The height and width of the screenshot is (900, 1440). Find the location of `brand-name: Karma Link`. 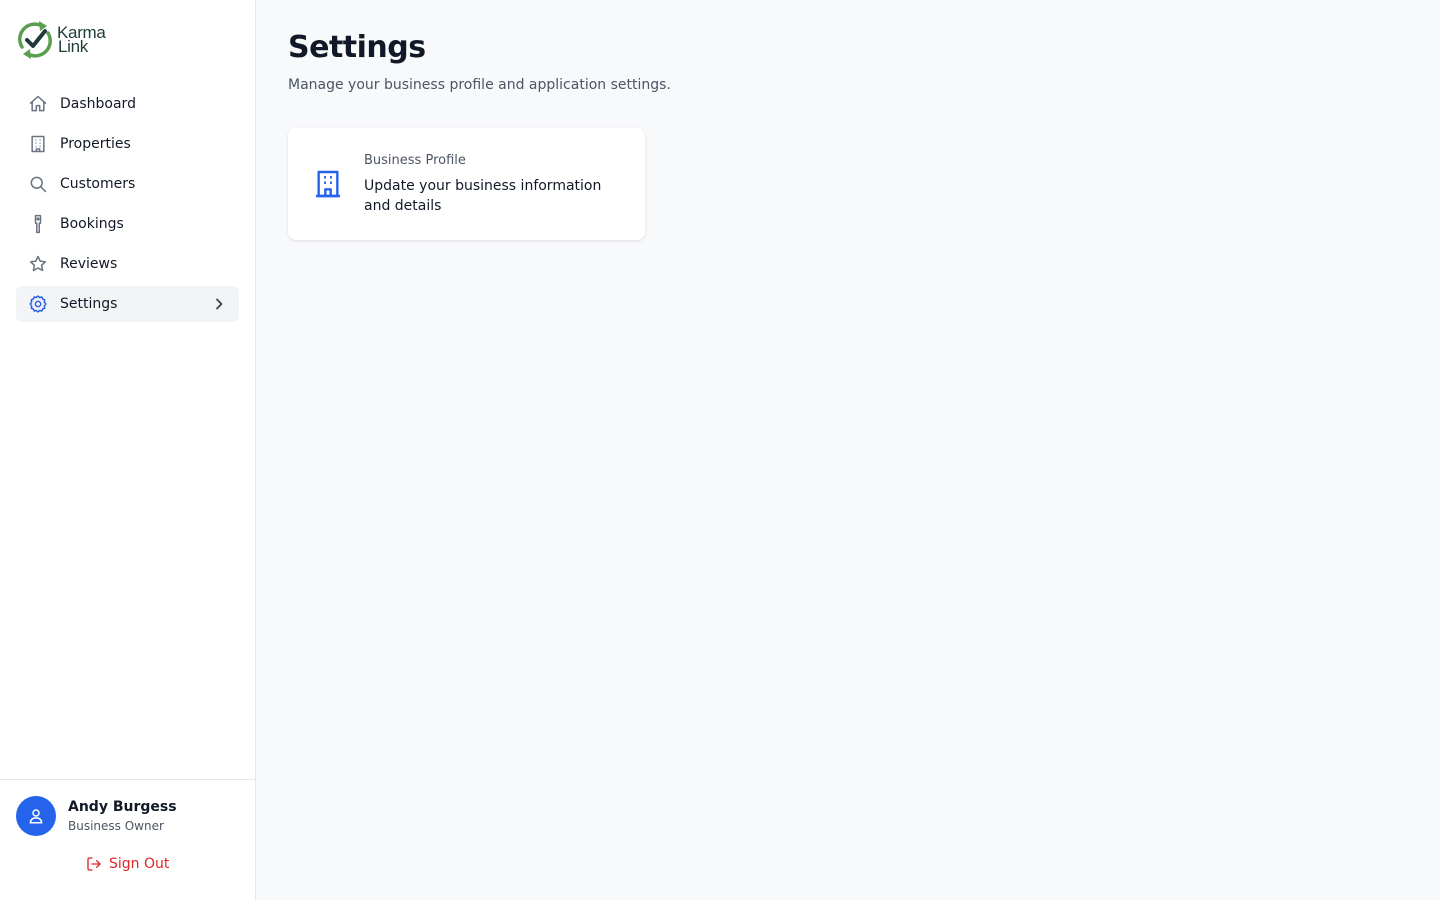

brand-name: Karma Link is located at coordinates (81, 40).